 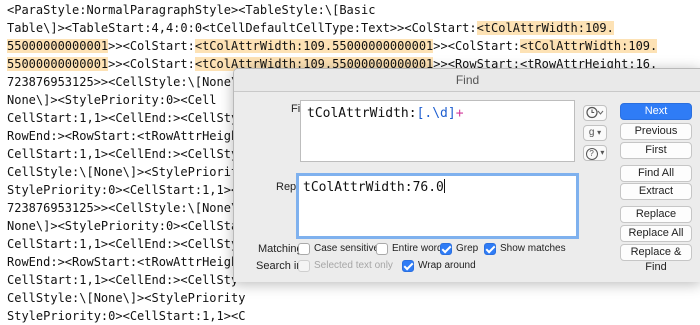 I want to click on show-matches-label: Show matches, so click(x=533, y=248).